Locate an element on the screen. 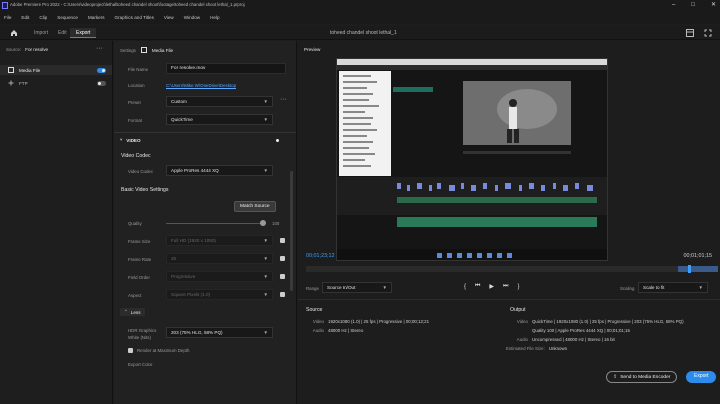 The width and height of the screenshot is (720, 404). source-label: Source: is located at coordinates (14, 49).